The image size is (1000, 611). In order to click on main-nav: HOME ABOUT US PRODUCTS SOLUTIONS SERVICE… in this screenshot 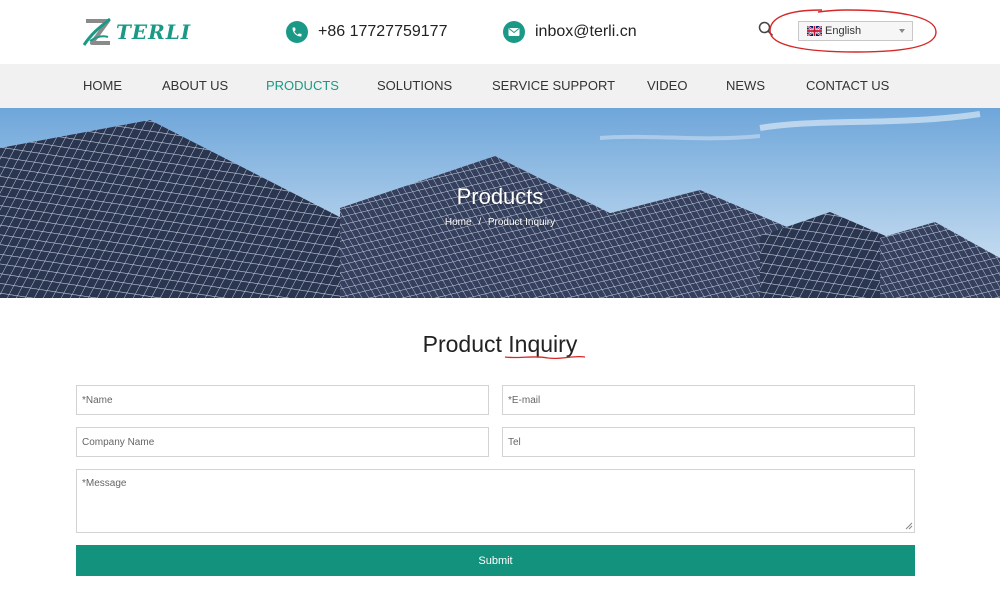, I will do `click(500, 86)`.